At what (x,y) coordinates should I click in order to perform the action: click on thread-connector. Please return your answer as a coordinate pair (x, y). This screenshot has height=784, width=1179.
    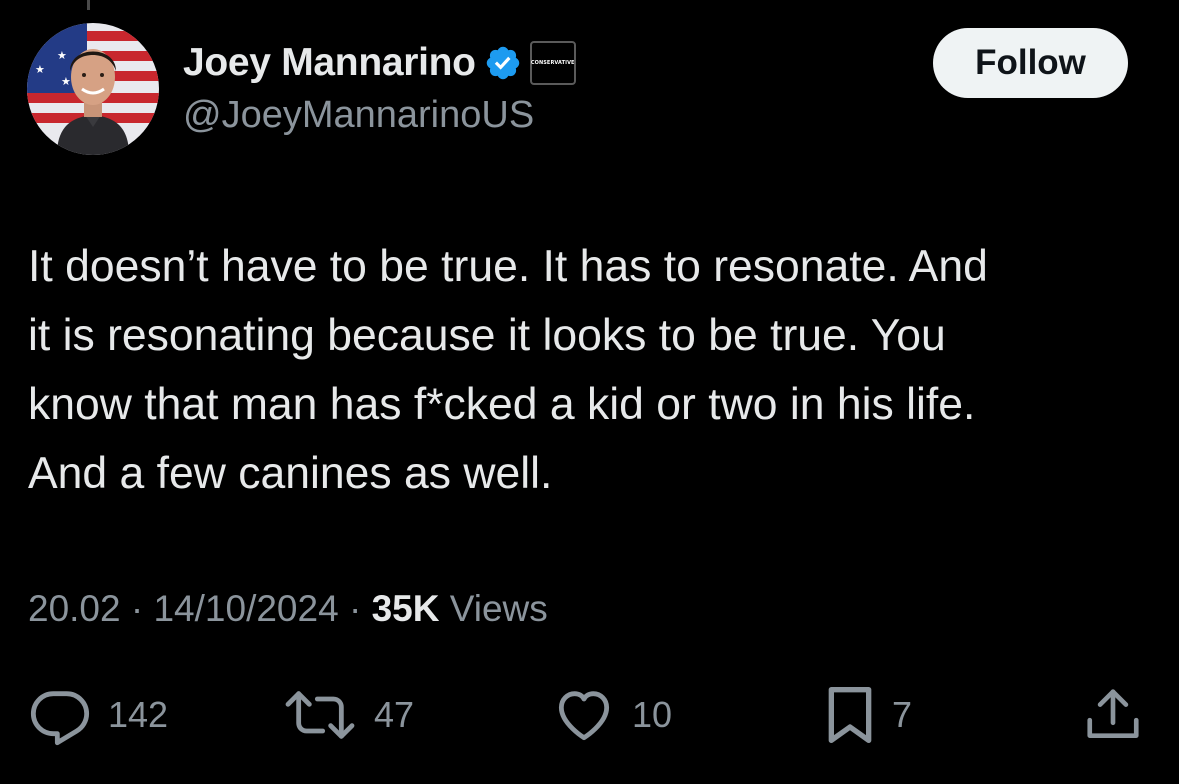
    Looking at the image, I should click on (88, 5).